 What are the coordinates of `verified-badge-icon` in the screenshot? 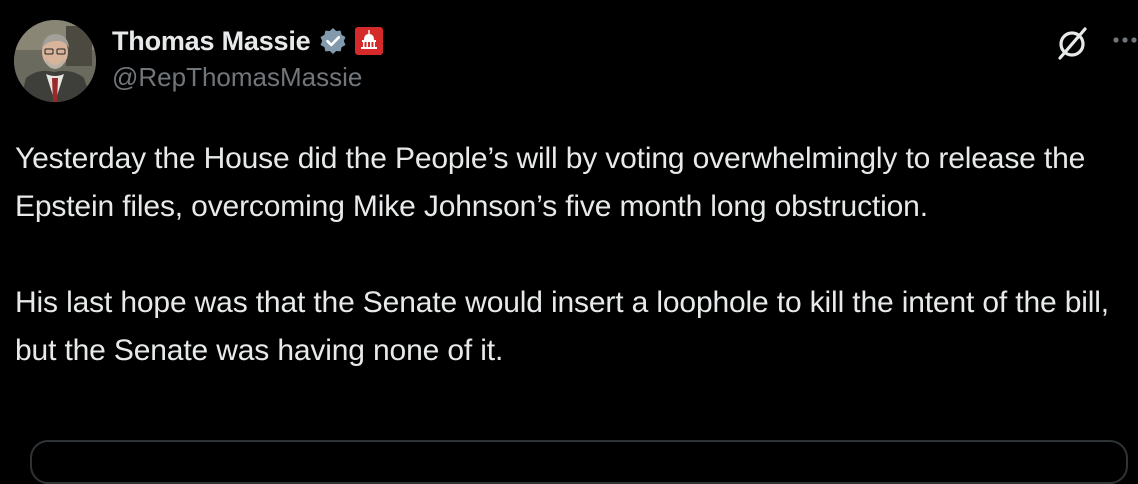 It's located at (333, 41).